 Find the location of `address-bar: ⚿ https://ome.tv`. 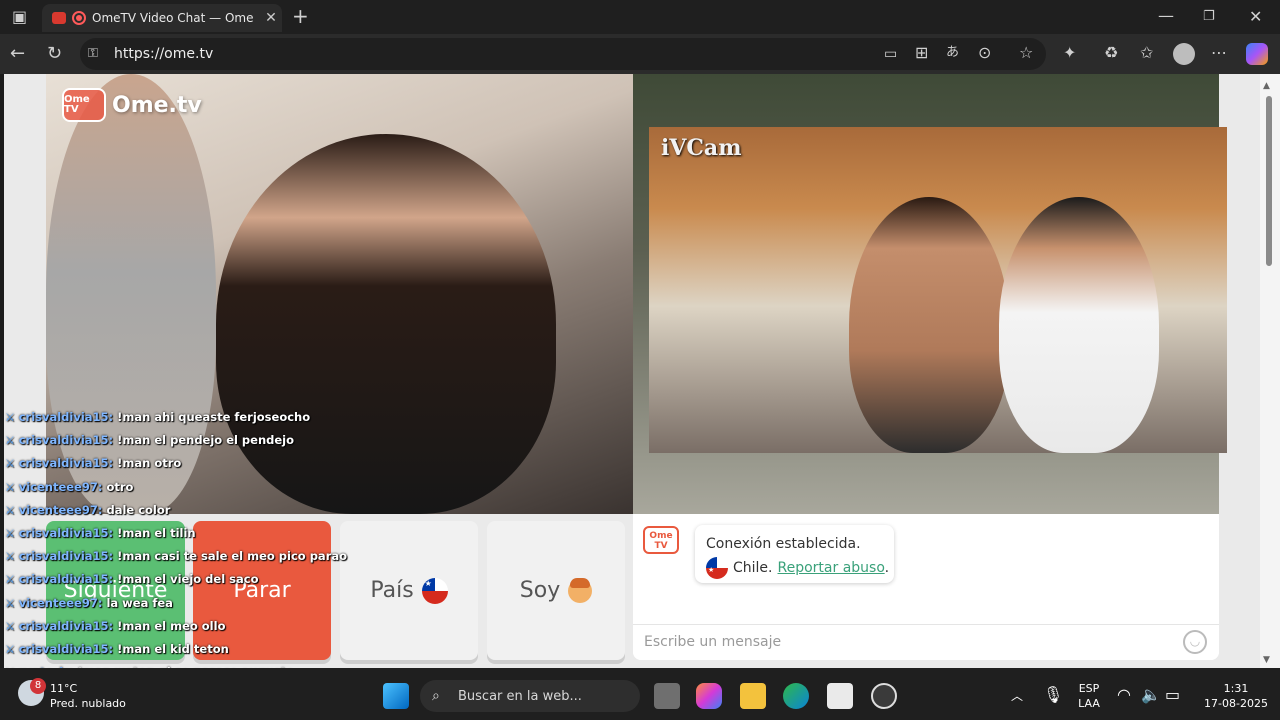

address-bar: ⚿ https://ome.tv is located at coordinates (563, 54).